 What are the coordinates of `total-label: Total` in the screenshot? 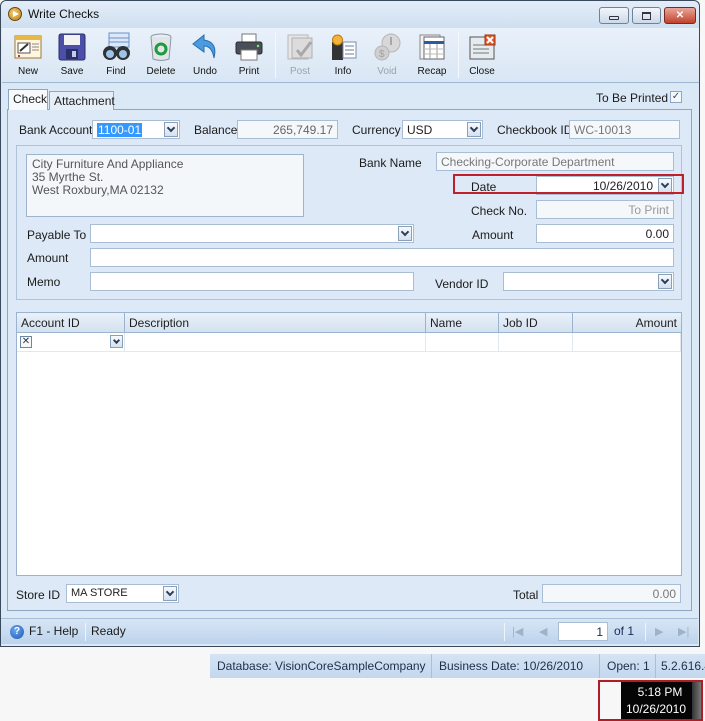 It's located at (526, 595).